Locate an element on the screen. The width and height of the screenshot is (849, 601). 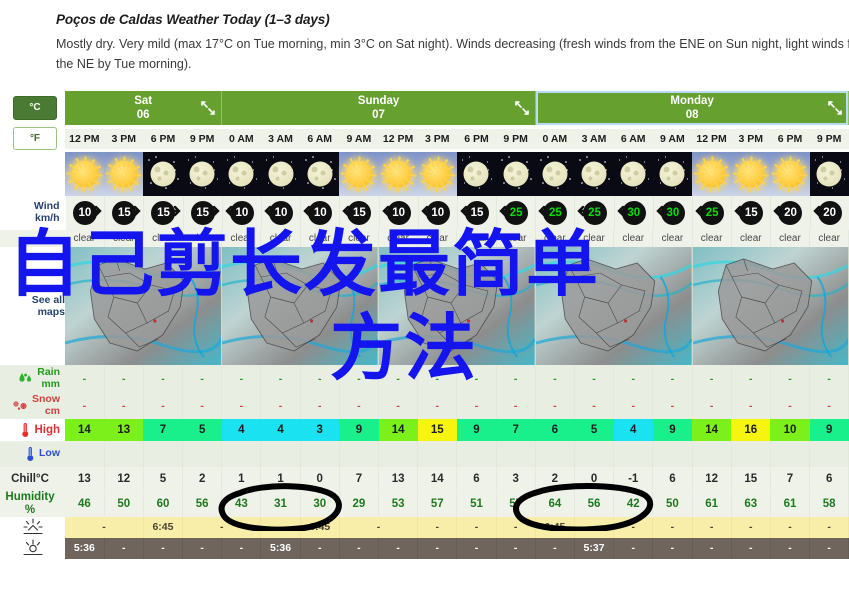
rain-label-text: Rain is located at coordinates (48, 371).